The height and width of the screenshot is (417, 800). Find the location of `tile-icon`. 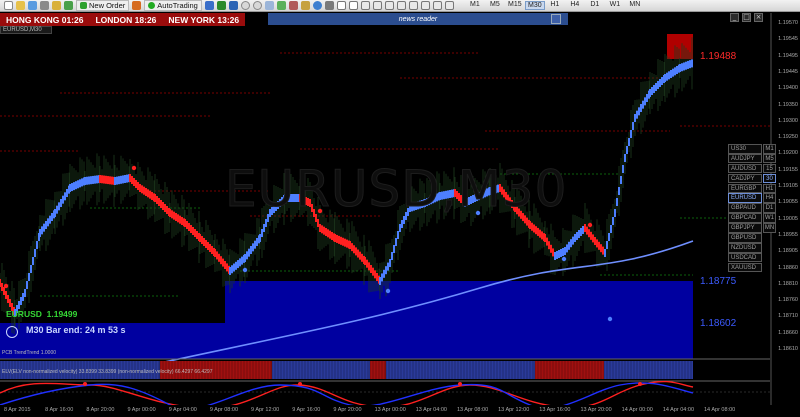

tile-icon is located at coordinates (269, 5).